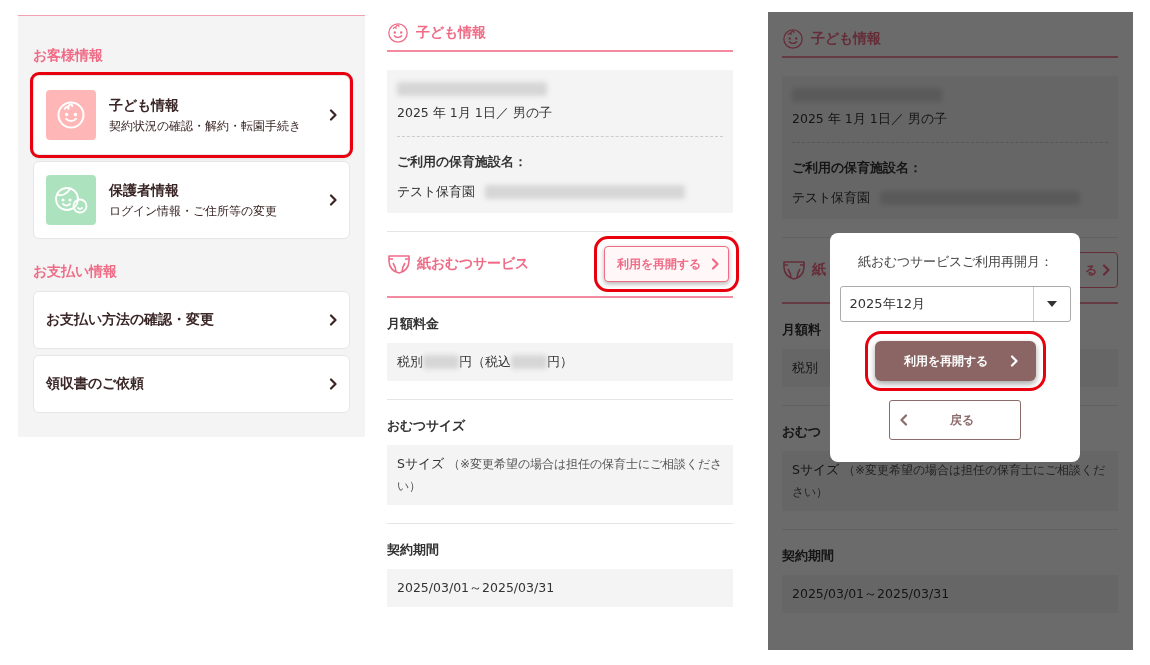 The height and width of the screenshot is (665, 1150). I want to click on resume-button: 利用を再開する, so click(955, 361).